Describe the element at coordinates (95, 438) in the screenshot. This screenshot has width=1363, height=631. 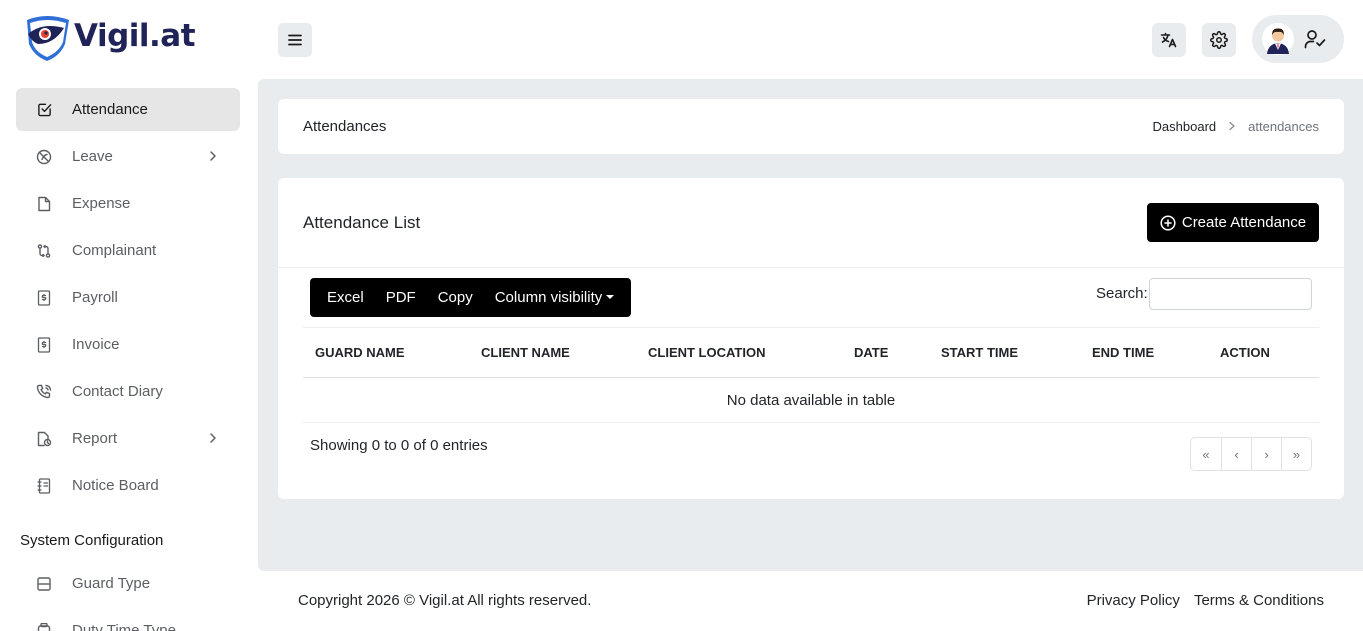
I see `sidebar-item-label: Report` at that location.